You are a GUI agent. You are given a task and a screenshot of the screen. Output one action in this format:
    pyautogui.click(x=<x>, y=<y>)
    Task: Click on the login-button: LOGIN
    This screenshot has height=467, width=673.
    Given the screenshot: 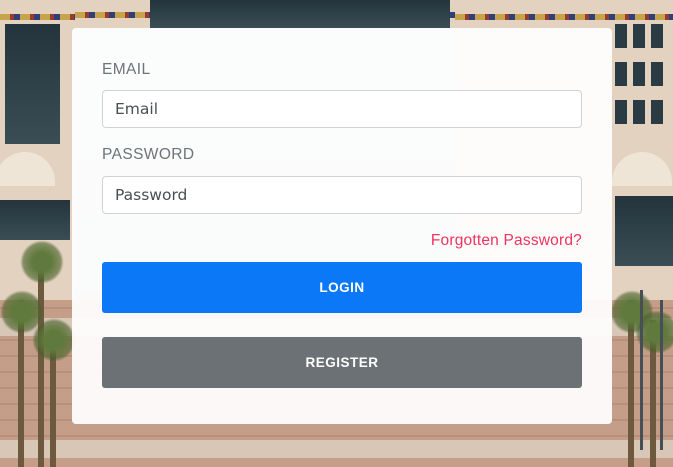 What is the action you would take?
    pyautogui.click(x=342, y=287)
    